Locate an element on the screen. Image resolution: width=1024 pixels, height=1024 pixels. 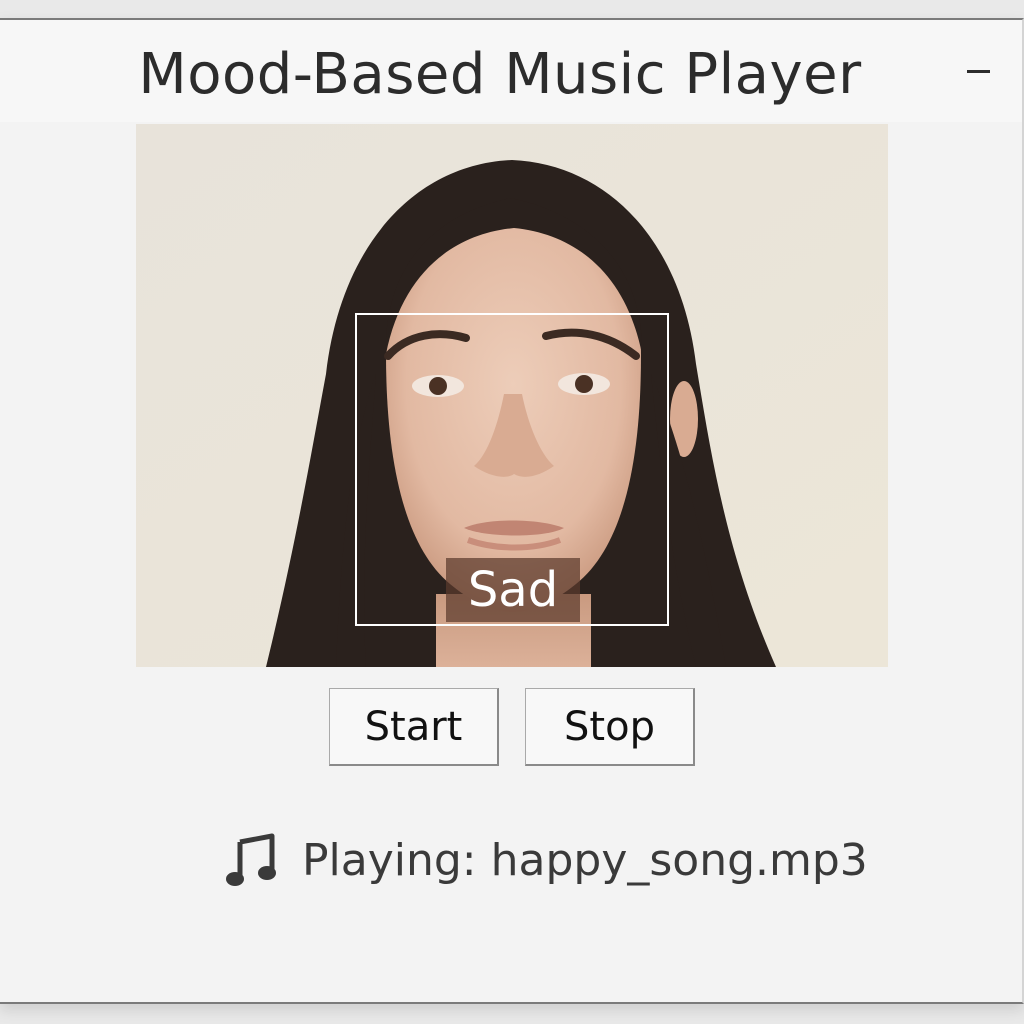
start-button: Start is located at coordinates (414, 727).